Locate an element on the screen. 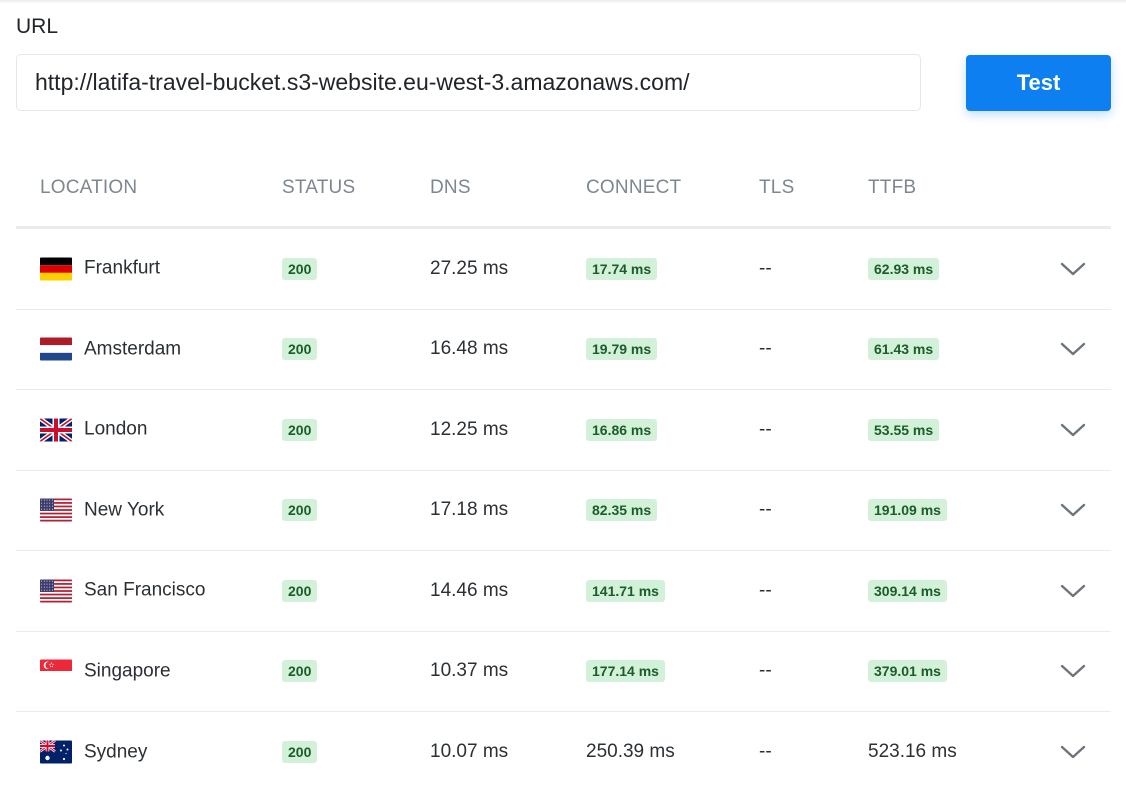 The height and width of the screenshot is (793, 1126). url-input is located at coordinates (468, 82).